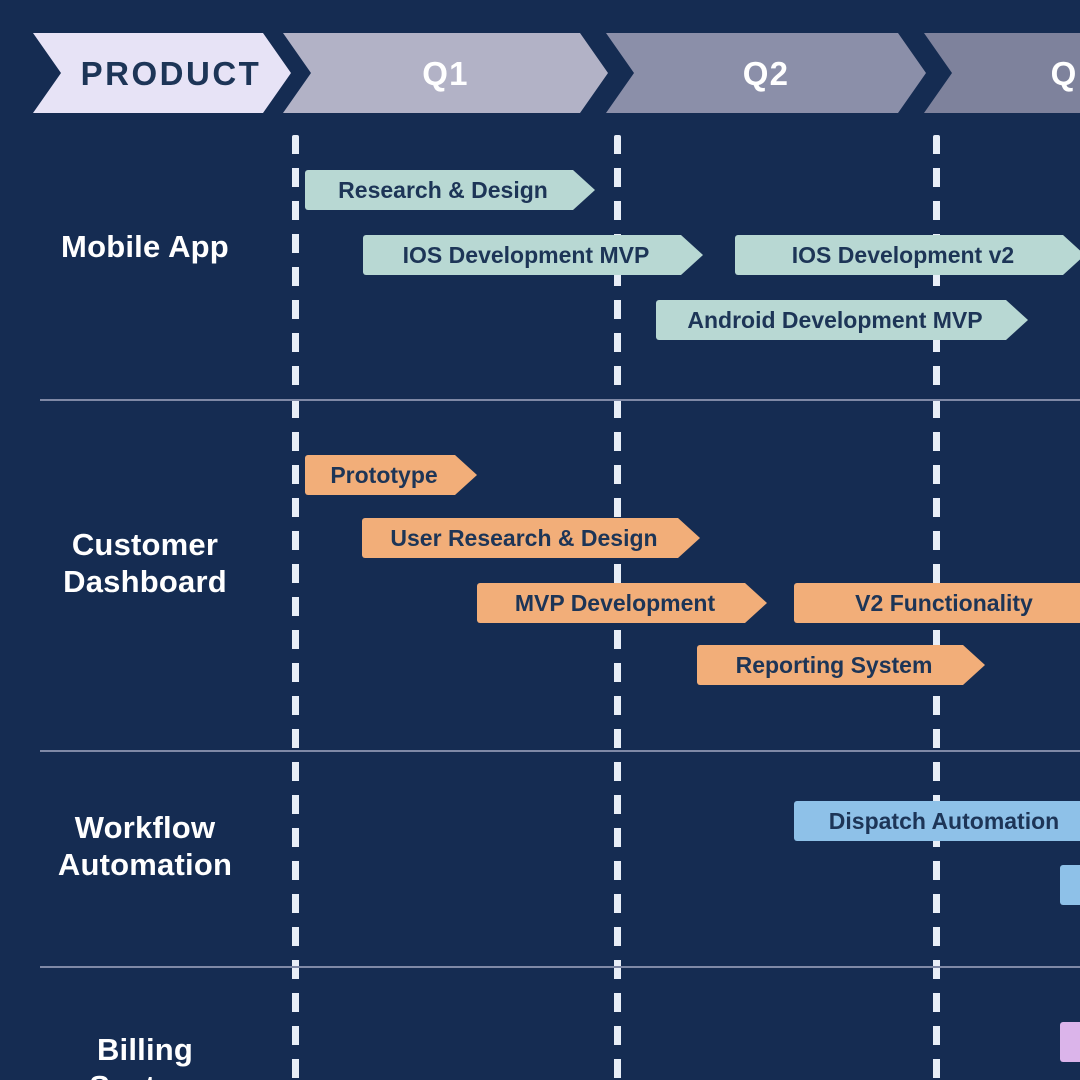  I want to click on task-label-research-and-design: Research & Design, so click(443, 189).